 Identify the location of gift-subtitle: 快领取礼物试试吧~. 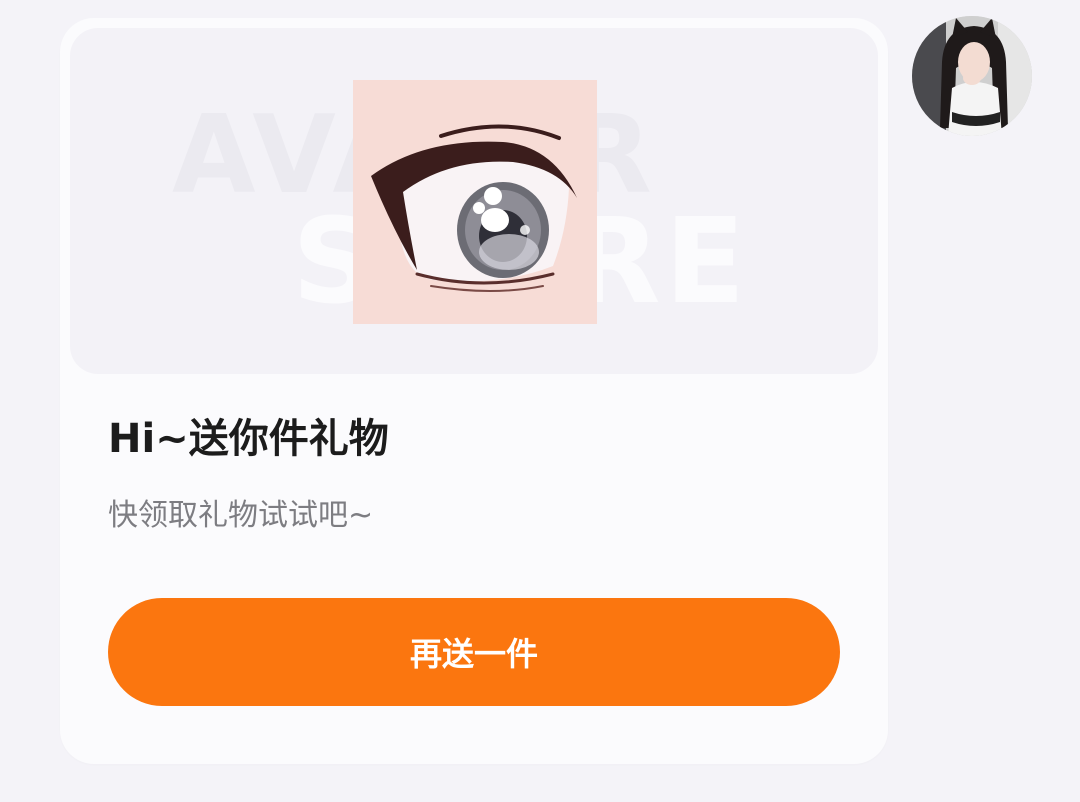
(241, 515).